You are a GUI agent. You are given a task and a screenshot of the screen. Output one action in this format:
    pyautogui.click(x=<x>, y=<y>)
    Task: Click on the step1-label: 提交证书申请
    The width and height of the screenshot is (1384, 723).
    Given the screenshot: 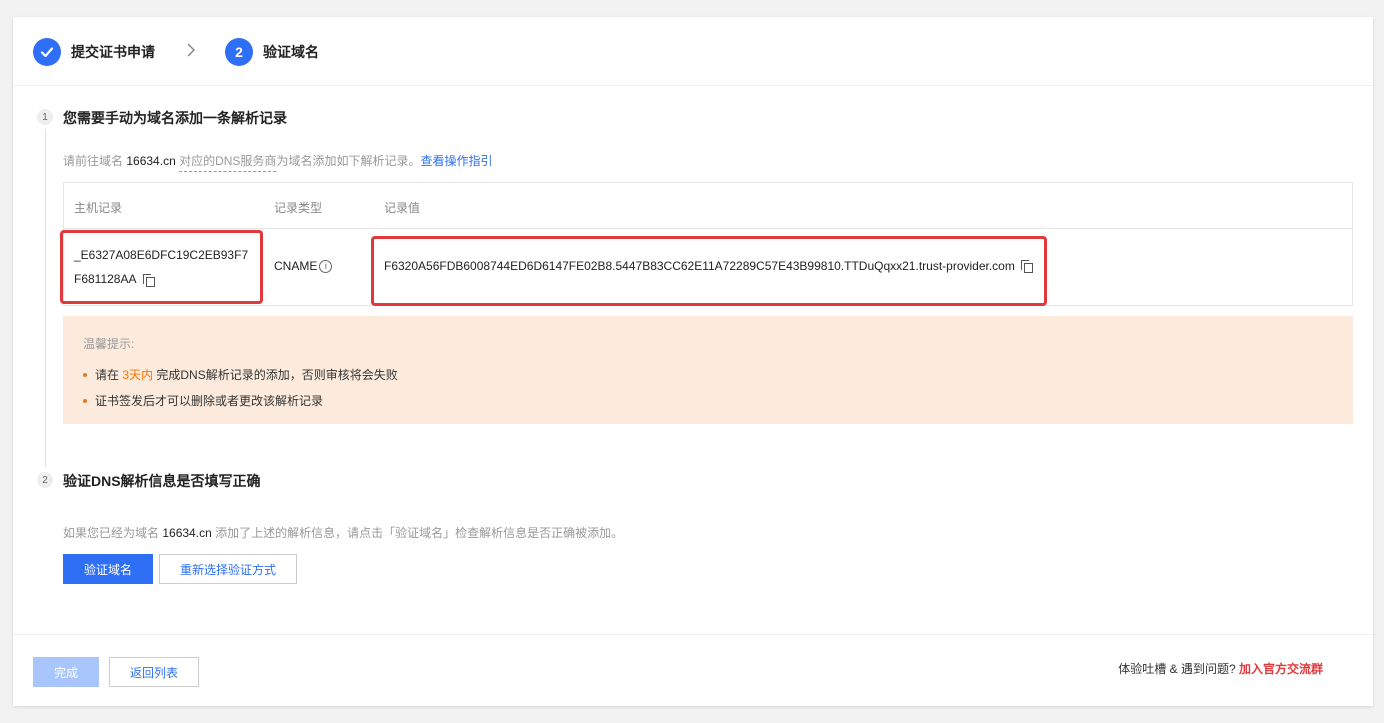 What is the action you would take?
    pyautogui.click(x=113, y=52)
    